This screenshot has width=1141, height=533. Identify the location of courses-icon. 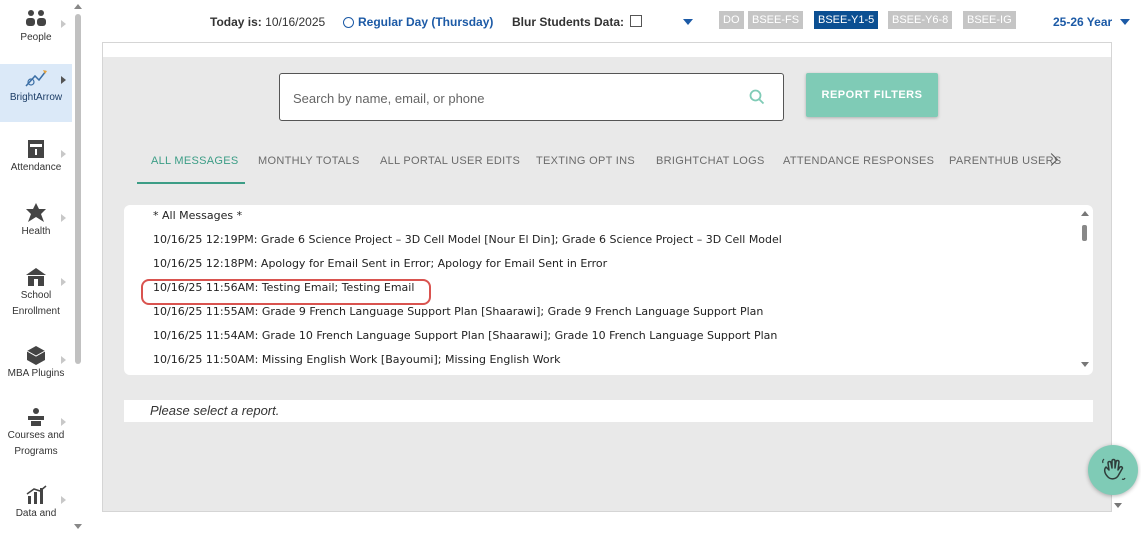
(36, 417).